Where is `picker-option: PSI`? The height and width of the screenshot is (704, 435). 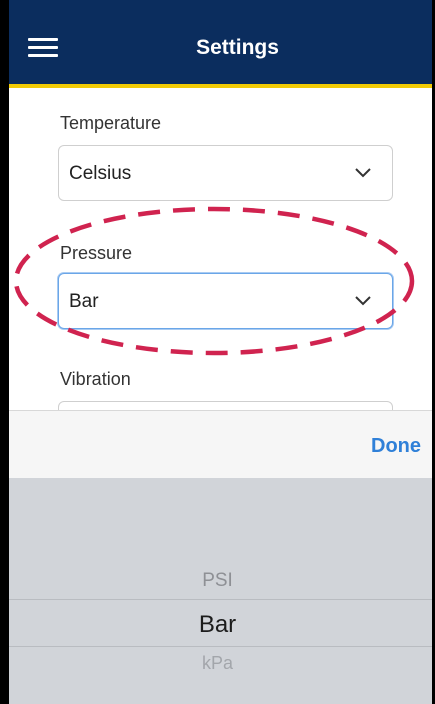 picker-option: PSI is located at coordinates (217, 581).